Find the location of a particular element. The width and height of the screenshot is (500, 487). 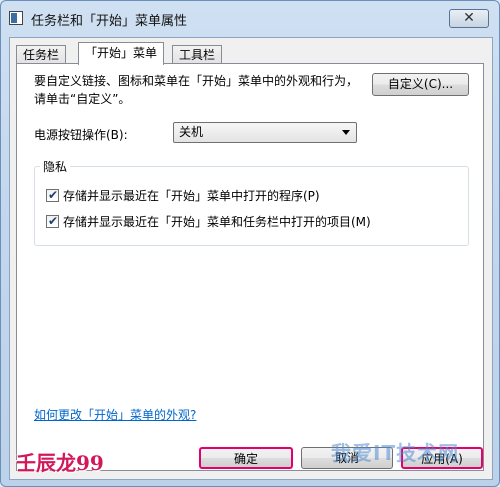

title-bar: 任务栏和「开始」菜单属性 ✕ is located at coordinates (250, 19).